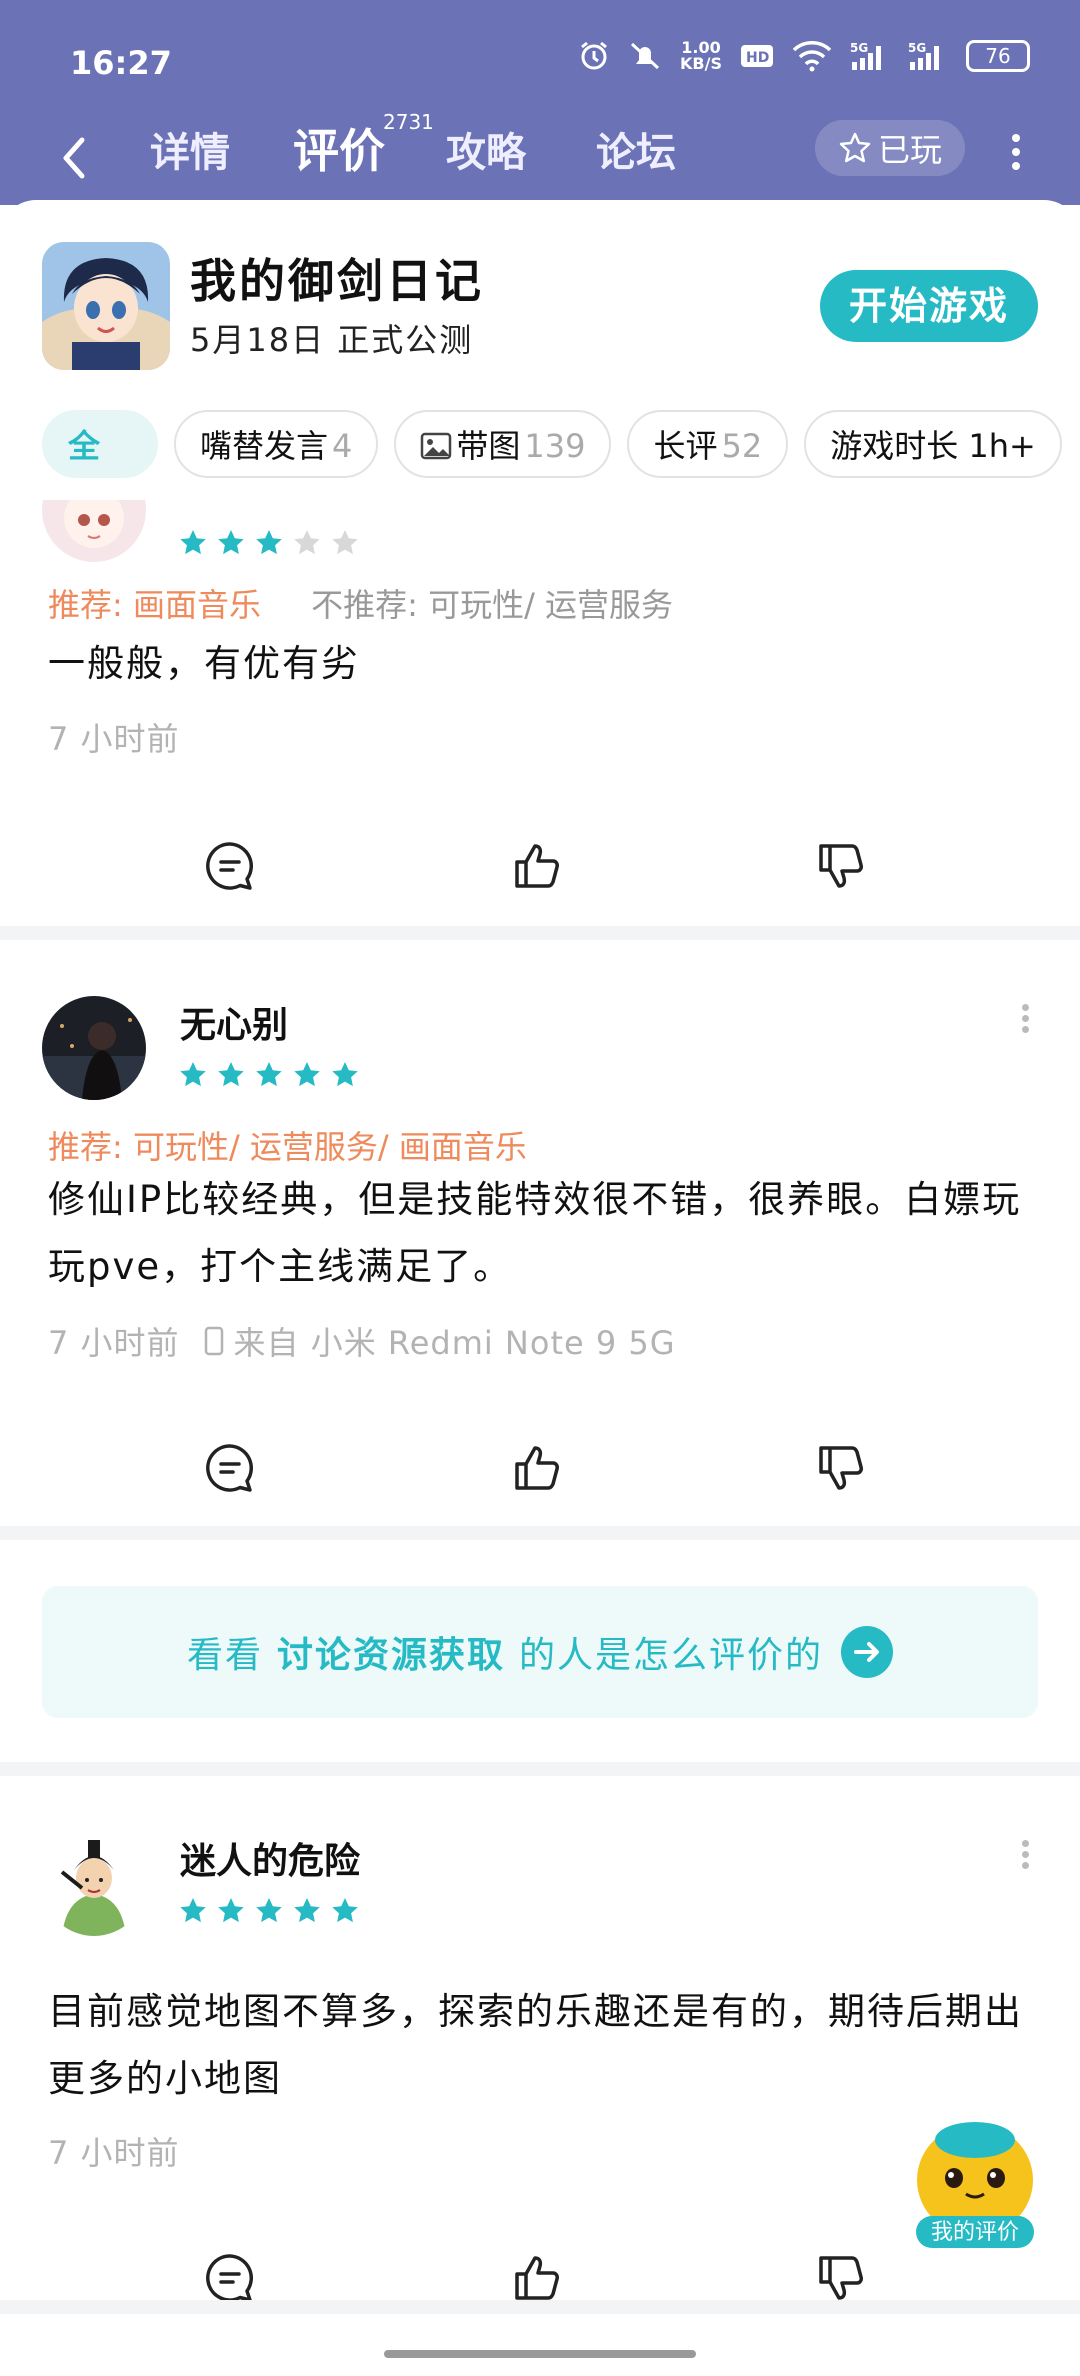 The height and width of the screenshot is (2376, 1080). Describe the element at coordinates (998, 56) in the screenshot. I see `battery-indicator: 76` at that location.